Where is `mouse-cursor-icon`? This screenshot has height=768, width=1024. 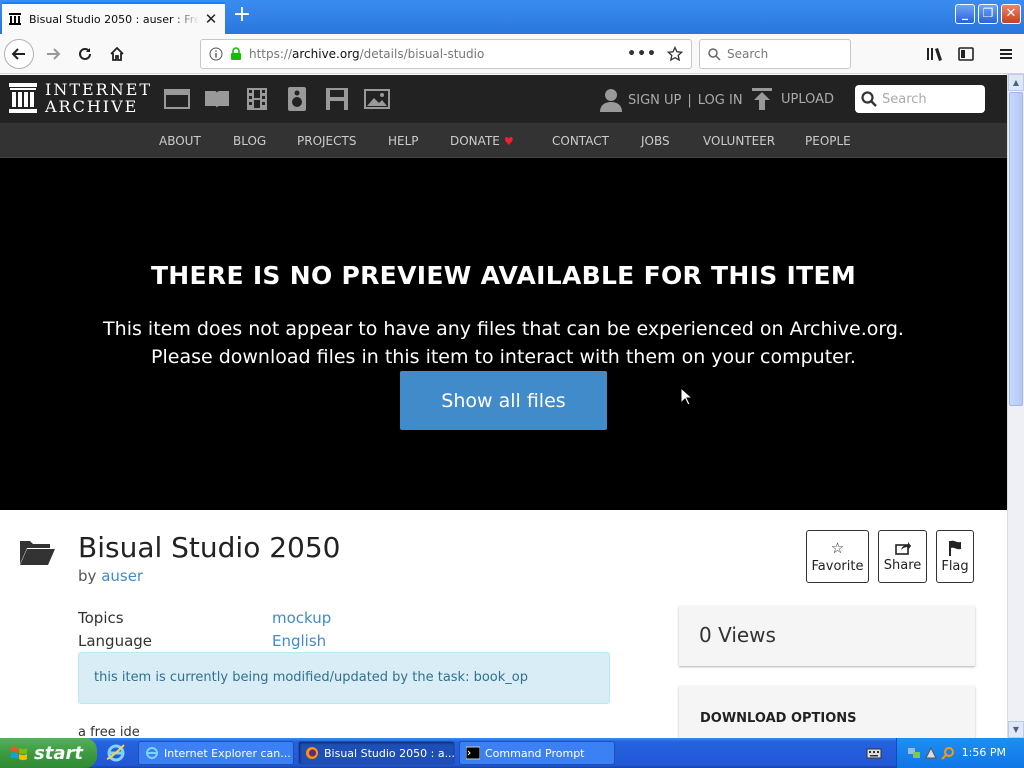 mouse-cursor-icon is located at coordinates (686, 396).